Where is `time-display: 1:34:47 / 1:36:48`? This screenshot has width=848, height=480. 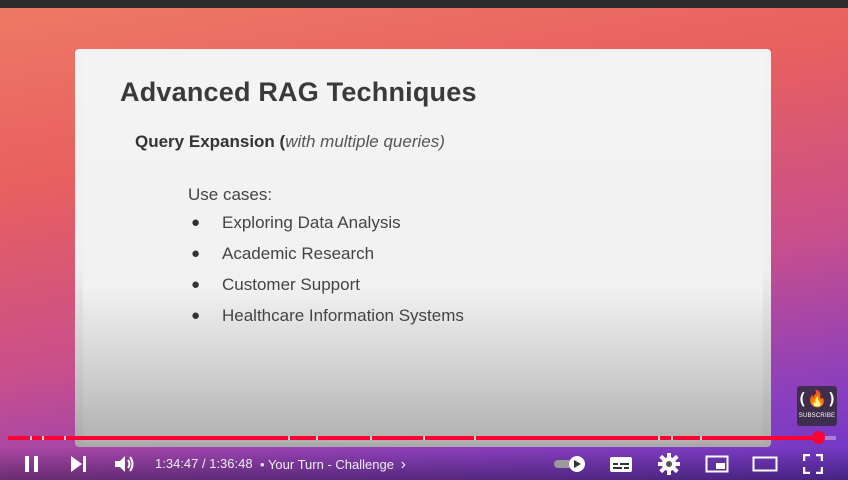 time-display: 1:34:47 / 1:36:48 is located at coordinates (204, 463).